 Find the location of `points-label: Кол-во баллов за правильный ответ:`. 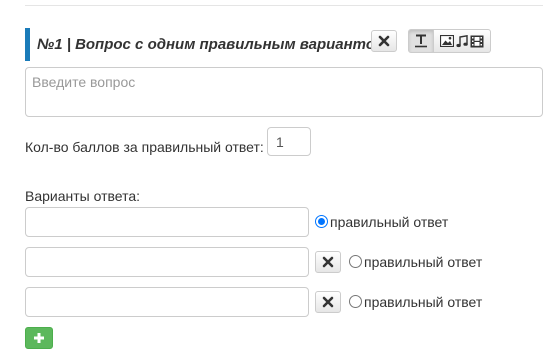

points-label: Кол-во баллов за правильный ответ: is located at coordinates (144, 147).